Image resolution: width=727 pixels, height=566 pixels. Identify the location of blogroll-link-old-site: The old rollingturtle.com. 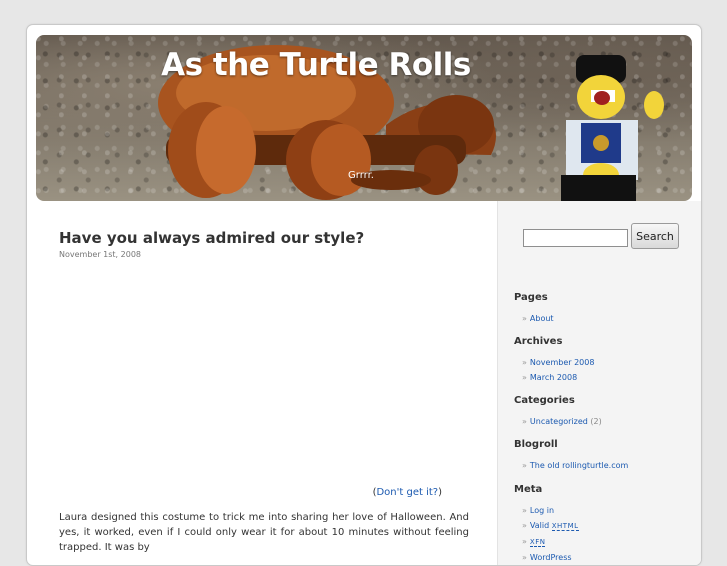
(579, 465).